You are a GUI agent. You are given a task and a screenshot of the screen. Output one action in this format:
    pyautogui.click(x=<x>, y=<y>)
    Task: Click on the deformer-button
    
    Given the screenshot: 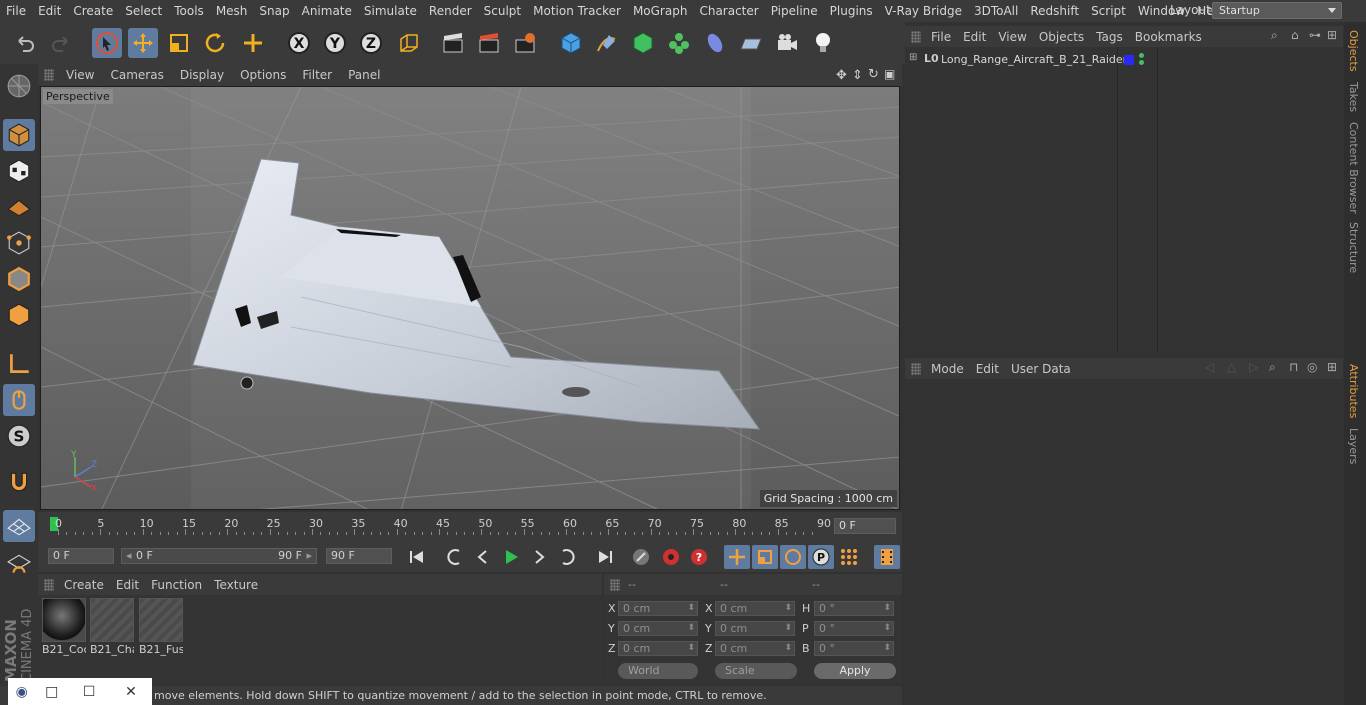 What is the action you would take?
    pyautogui.click(x=715, y=43)
    